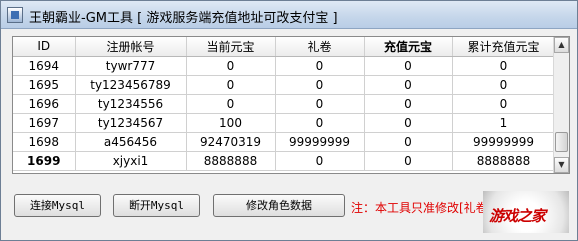  Describe the element at coordinates (44, 66) in the screenshot. I see `cell-id: 1694` at that location.